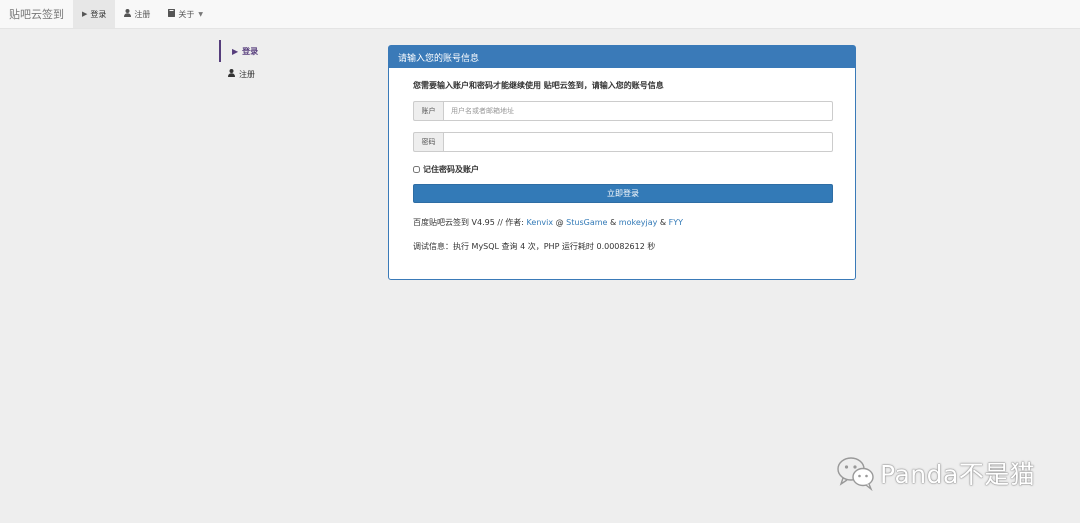  What do you see at coordinates (638, 142) in the screenshot?
I see `password-input` at bounding box center [638, 142].